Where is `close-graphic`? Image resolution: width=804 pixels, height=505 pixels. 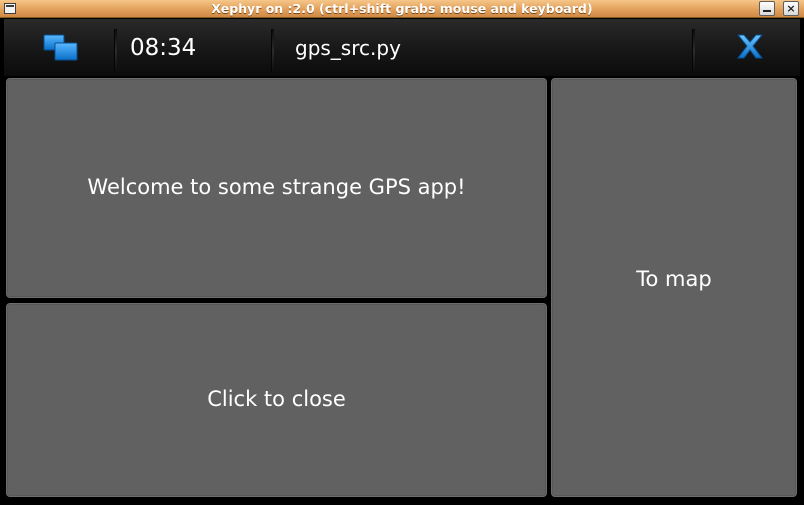 close-graphic is located at coordinates (750, 46).